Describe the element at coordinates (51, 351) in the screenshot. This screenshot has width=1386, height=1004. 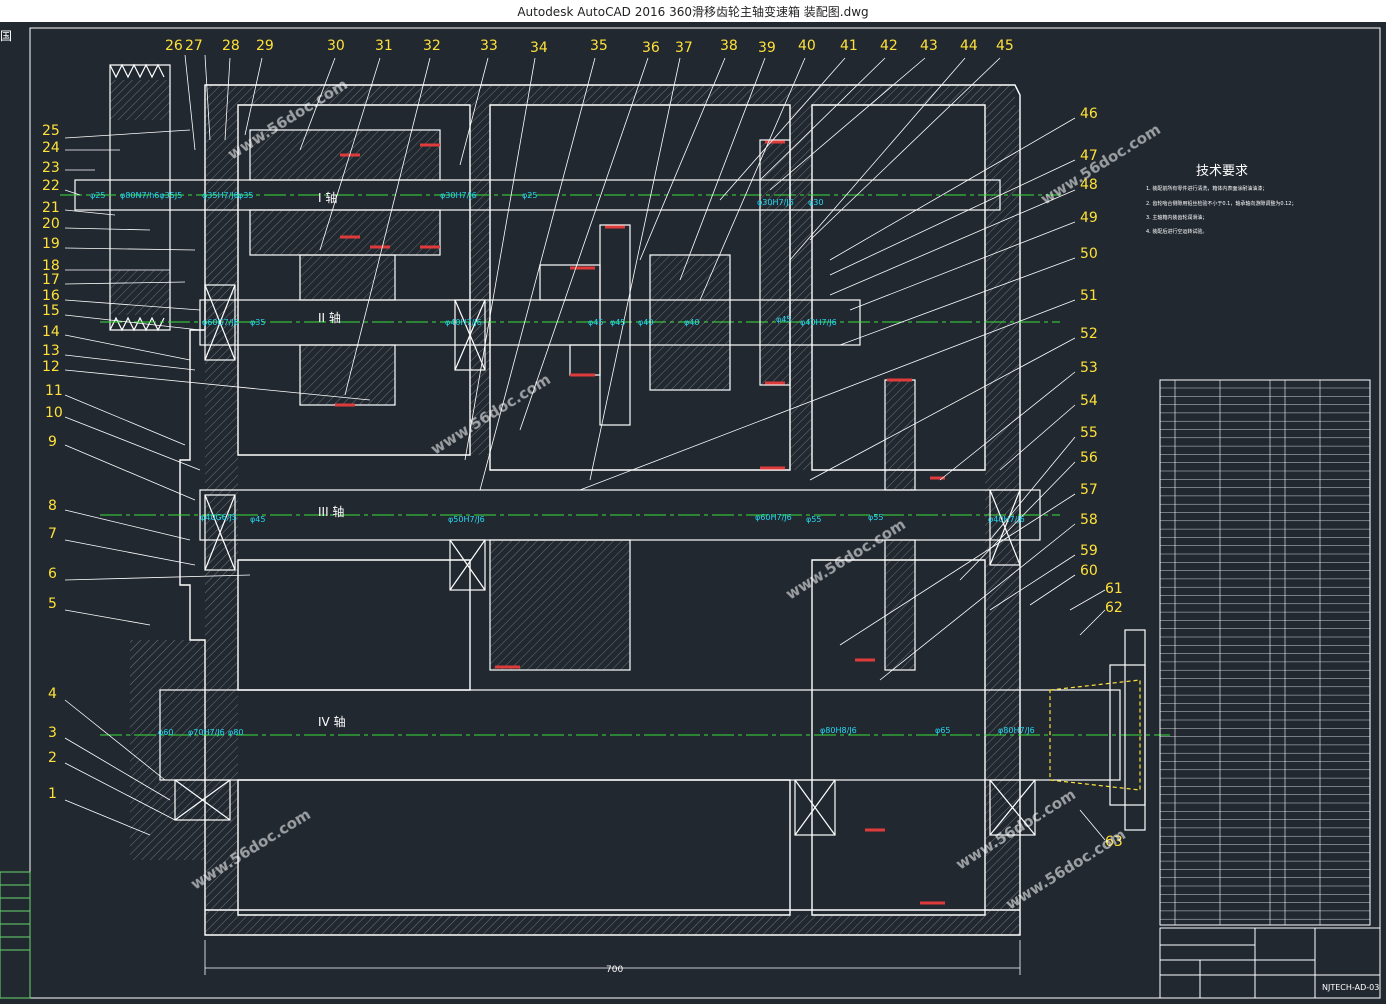
I see `callout-13: 13` at that location.